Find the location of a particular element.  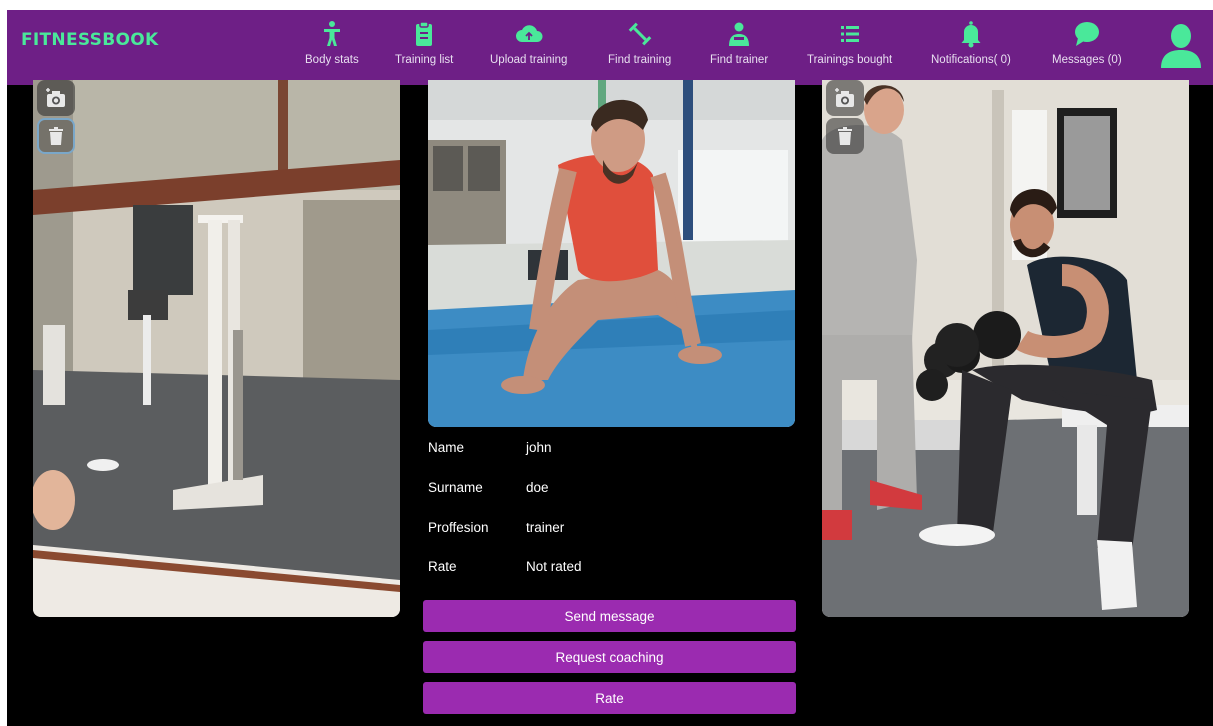

chat-bubble-icon is located at coordinates (1086, 34).